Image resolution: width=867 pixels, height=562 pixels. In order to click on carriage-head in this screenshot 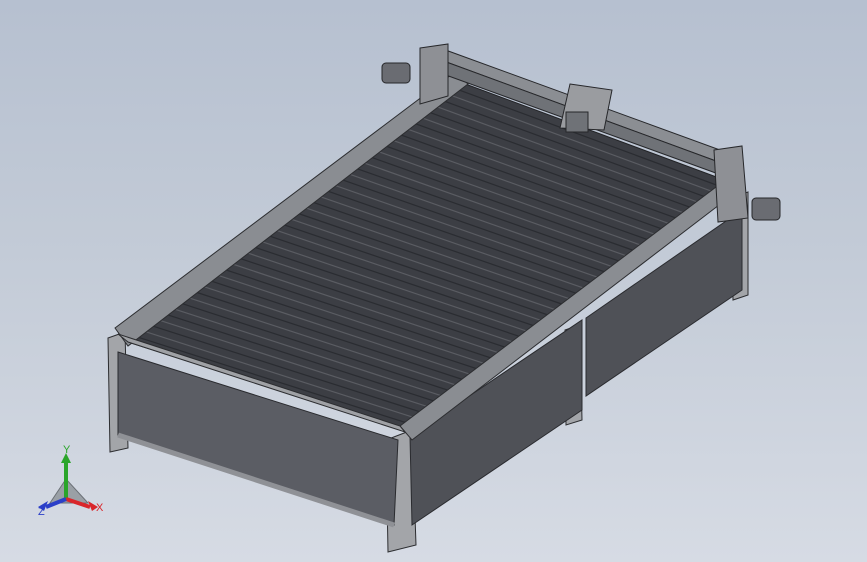, I will do `click(577, 122)`.